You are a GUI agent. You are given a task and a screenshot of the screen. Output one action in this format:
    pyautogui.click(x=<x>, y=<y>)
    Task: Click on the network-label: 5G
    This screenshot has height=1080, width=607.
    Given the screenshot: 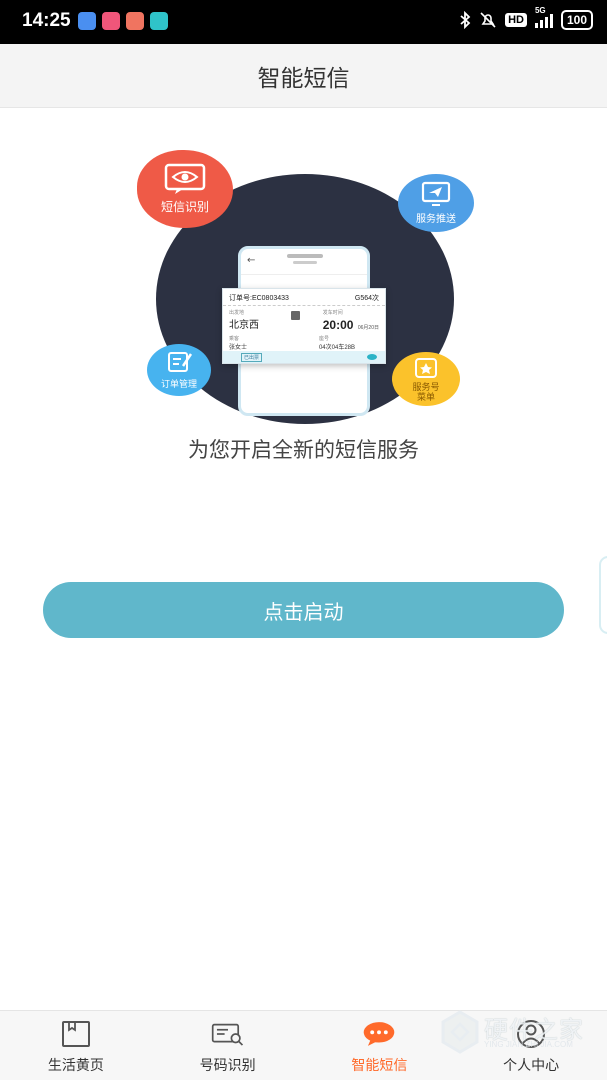 What is the action you would take?
    pyautogui.click(x=540, y=10)
    